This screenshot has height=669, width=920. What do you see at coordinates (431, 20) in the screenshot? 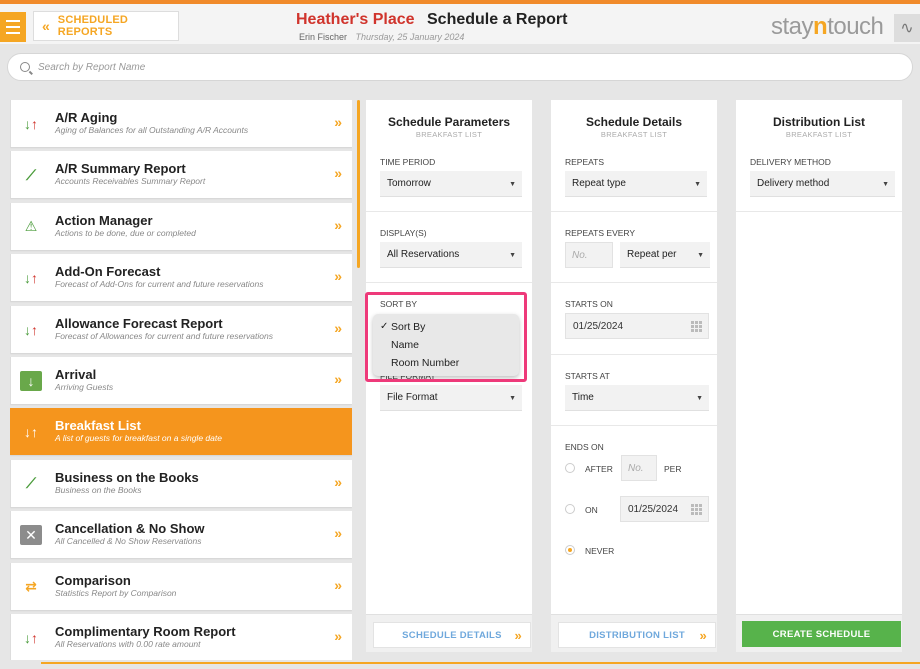
I see `page-title-group: Heather's Place Schedule a Report` at bounding box center [431, 20].